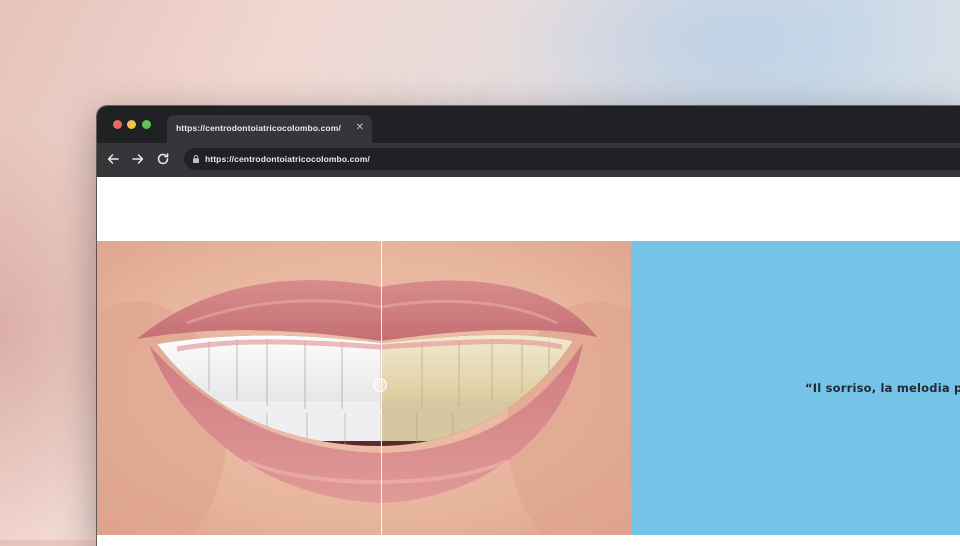 Image resolution: width=960 pixels, height=546 pixels. I want to click on close-window-button, so click(117, 124).